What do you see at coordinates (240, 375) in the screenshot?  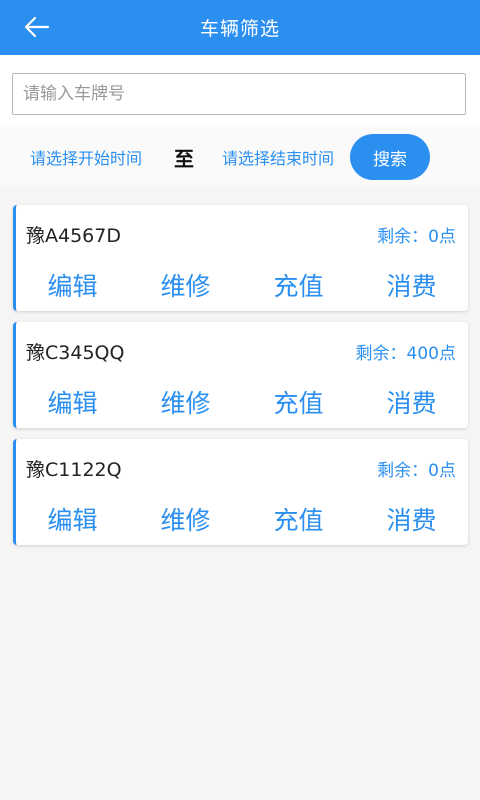 I see `vehicle-card: 豫C345QQ 剩余：400点 编辑 维修 充值 消费` at bounding box center [240, 375].